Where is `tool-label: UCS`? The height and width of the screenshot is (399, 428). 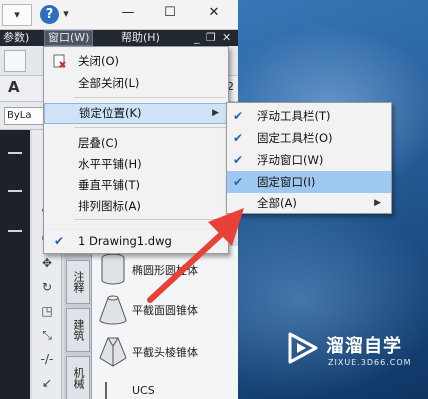 tool-label: UCS is located at coordinates (143, 390).